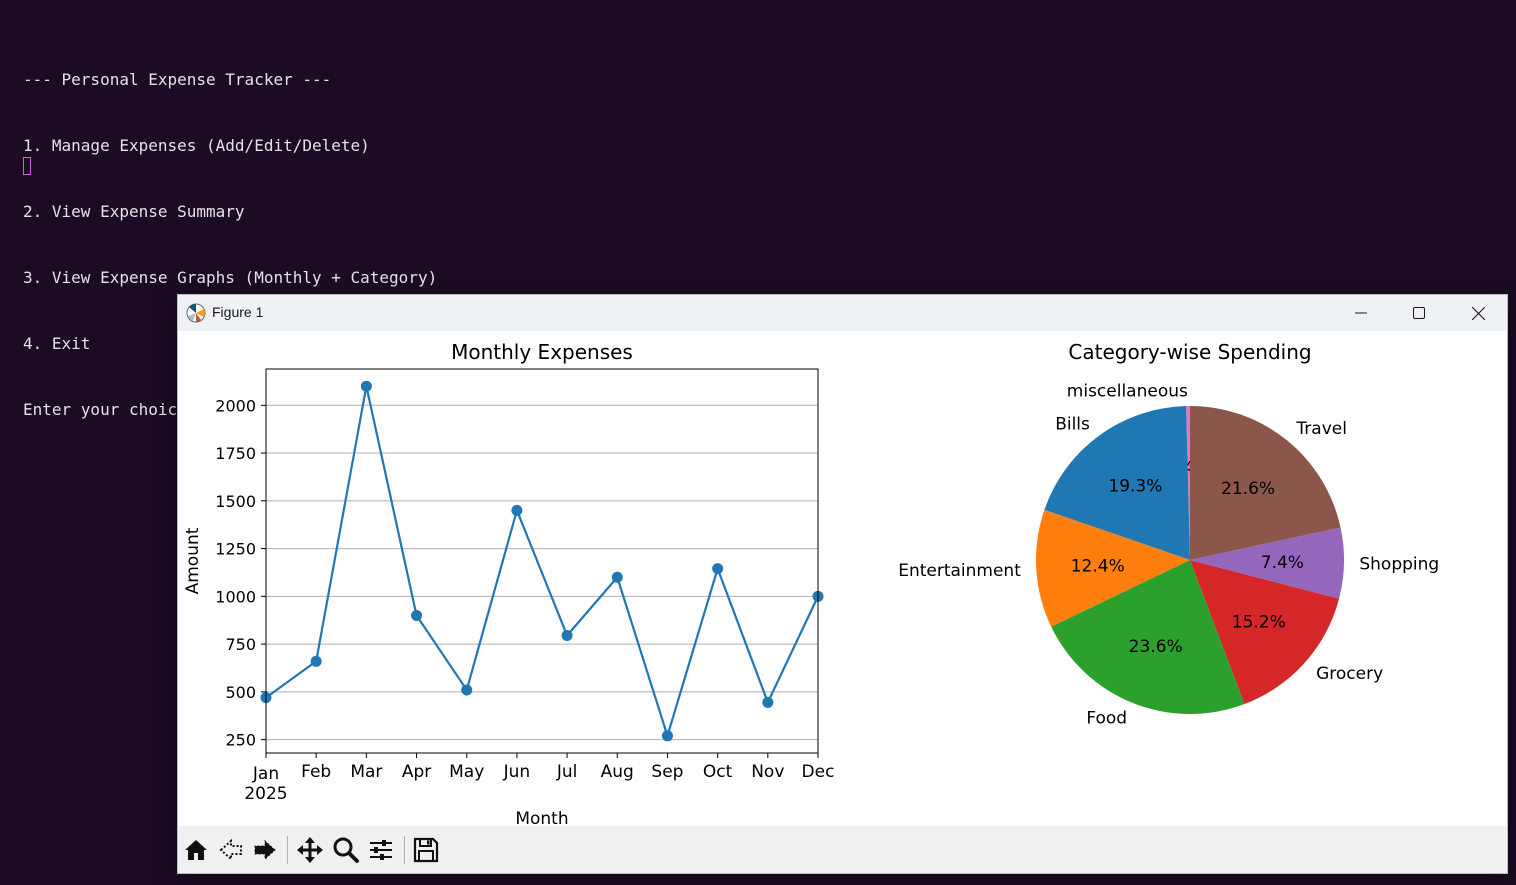  I want to click on matplotlib-logo-icon, so click(196, 313).